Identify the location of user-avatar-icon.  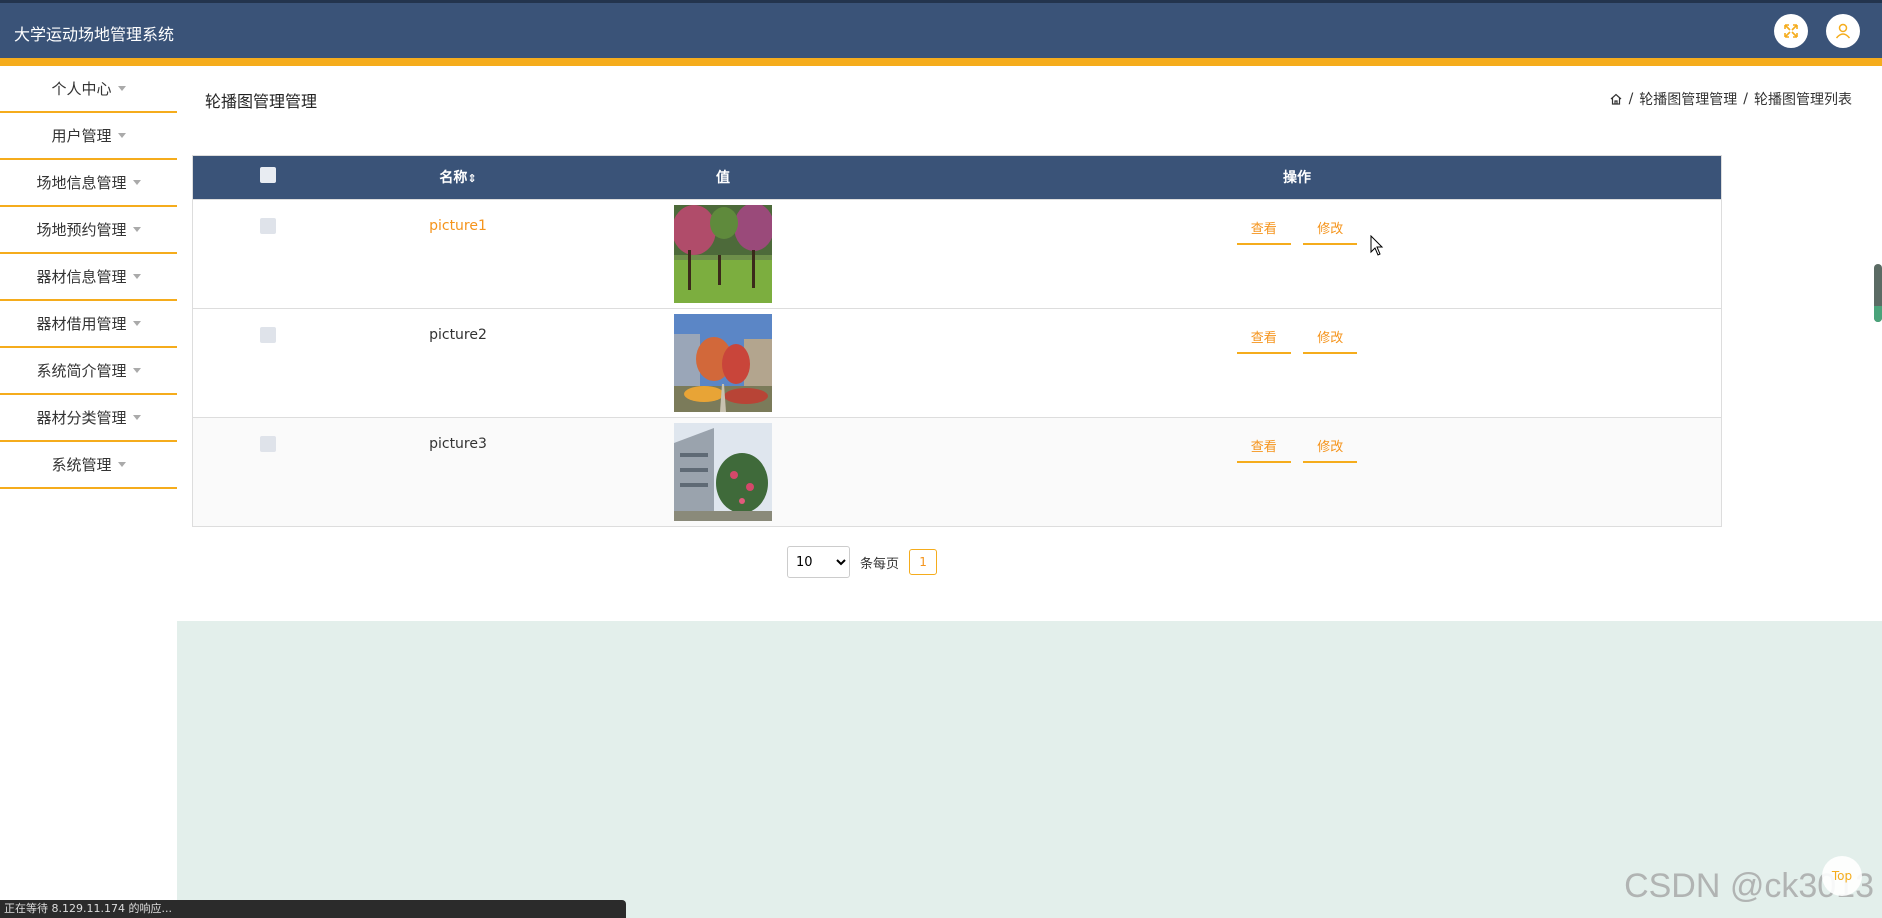
(1843, 31).